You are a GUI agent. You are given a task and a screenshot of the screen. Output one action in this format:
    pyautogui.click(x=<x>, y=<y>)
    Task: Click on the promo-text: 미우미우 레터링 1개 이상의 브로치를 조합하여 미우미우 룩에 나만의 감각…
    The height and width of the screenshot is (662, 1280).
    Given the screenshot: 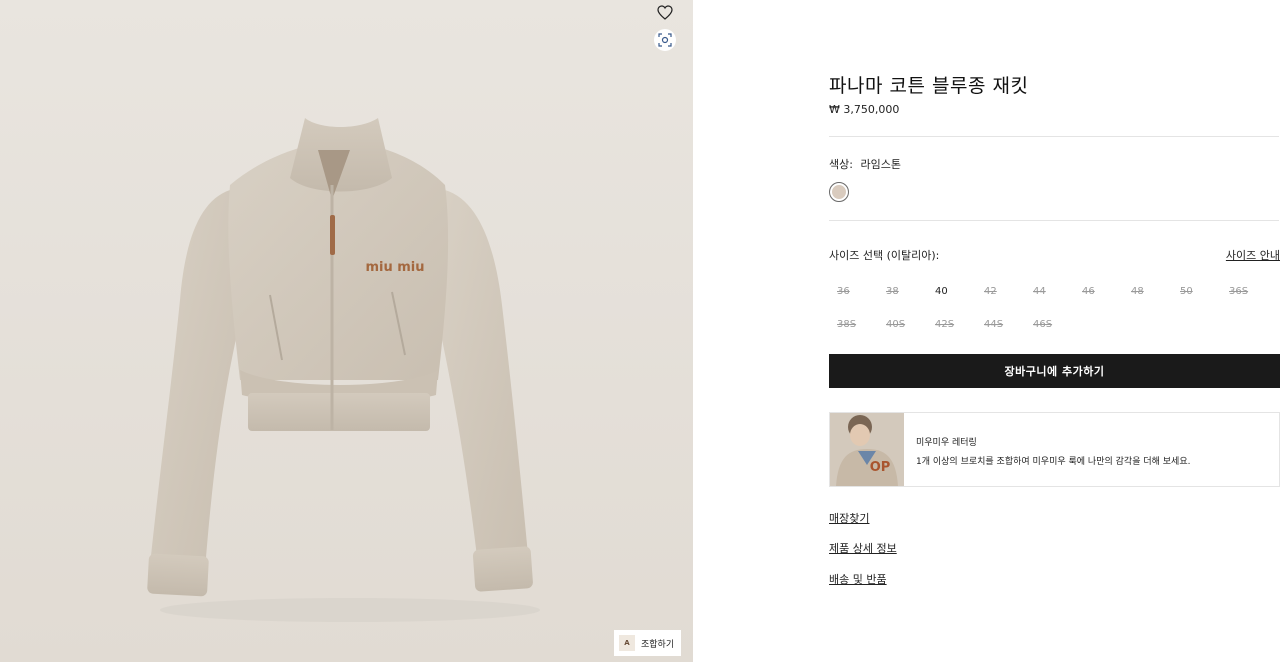 What is the action you would take?
    pyautogui.click(x=1047, y=449)
    